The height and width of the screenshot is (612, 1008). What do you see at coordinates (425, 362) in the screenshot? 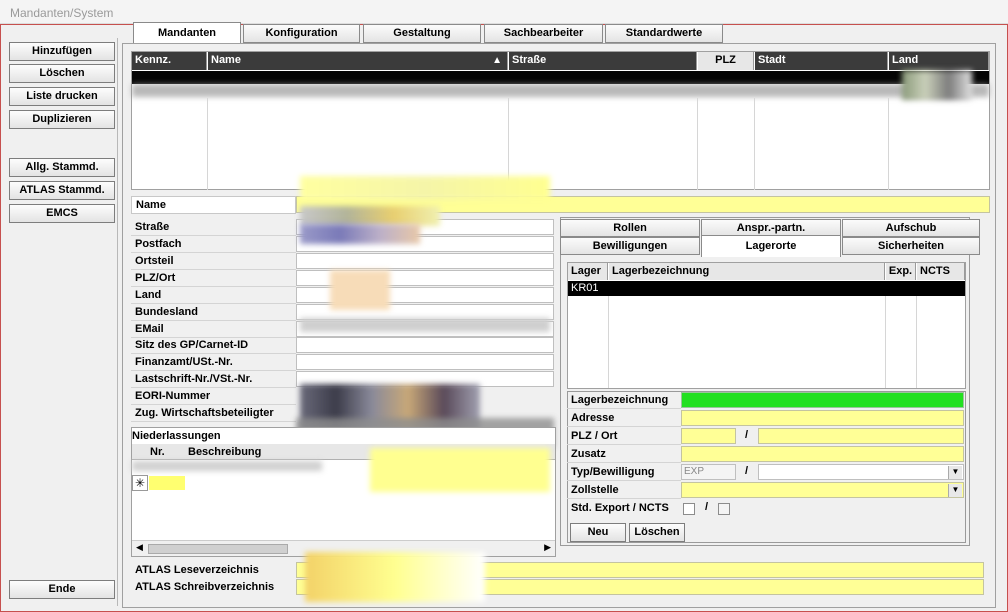
I see `tax-office-field` at bounding box center [425, 362].